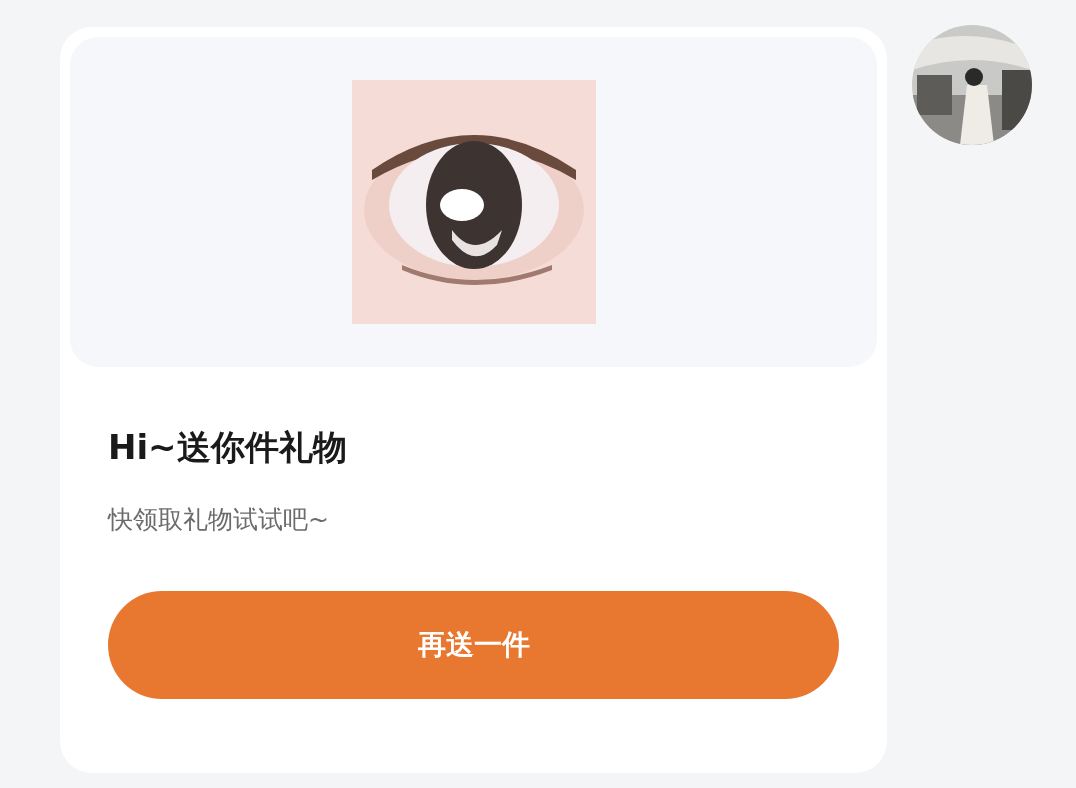  I want to click on gift-message: 快领取礼物试试吧~, so click(219, 520).